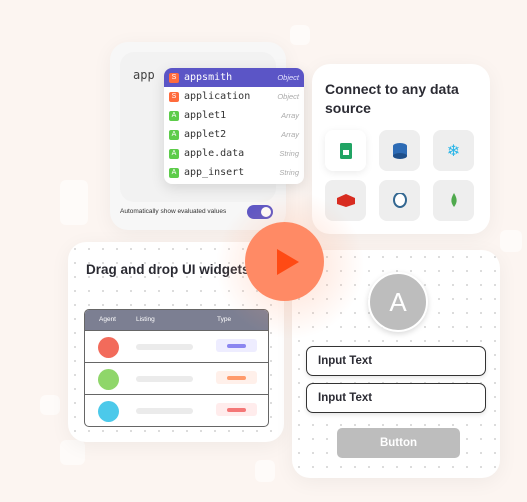  I want to click on play-icon, so click(287, 261).